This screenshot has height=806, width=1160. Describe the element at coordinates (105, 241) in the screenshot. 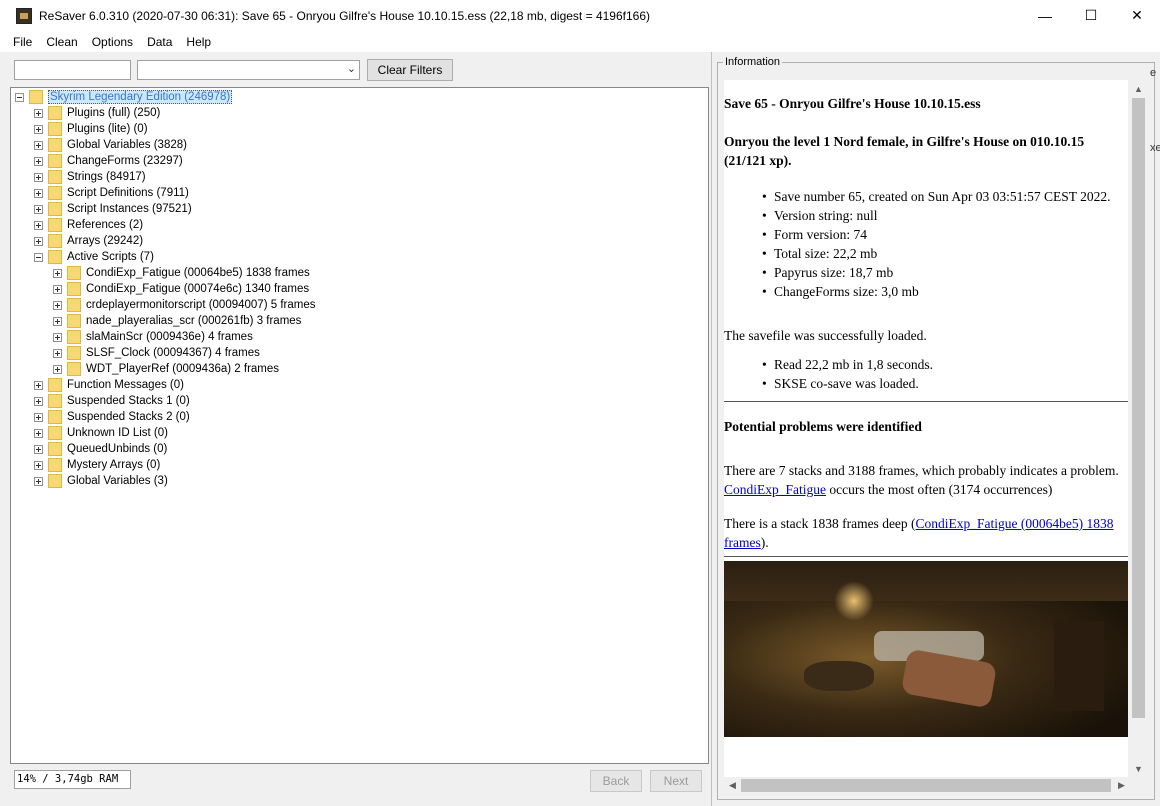

I see `tree-node-label: Arrays (29242)` at that location.